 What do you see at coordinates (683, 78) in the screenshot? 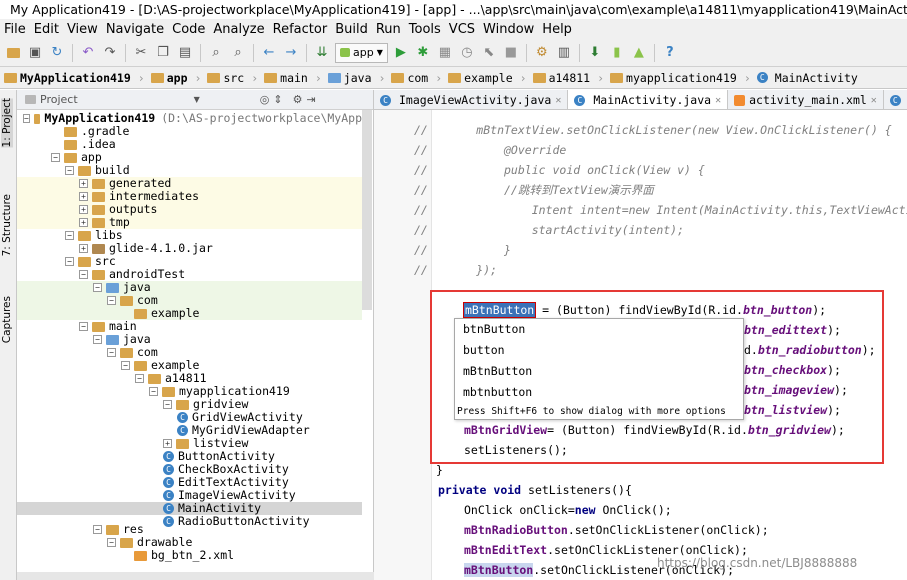
I see `breadcrumb-item: myapplication419 ›` at bounding box center [683, 78].